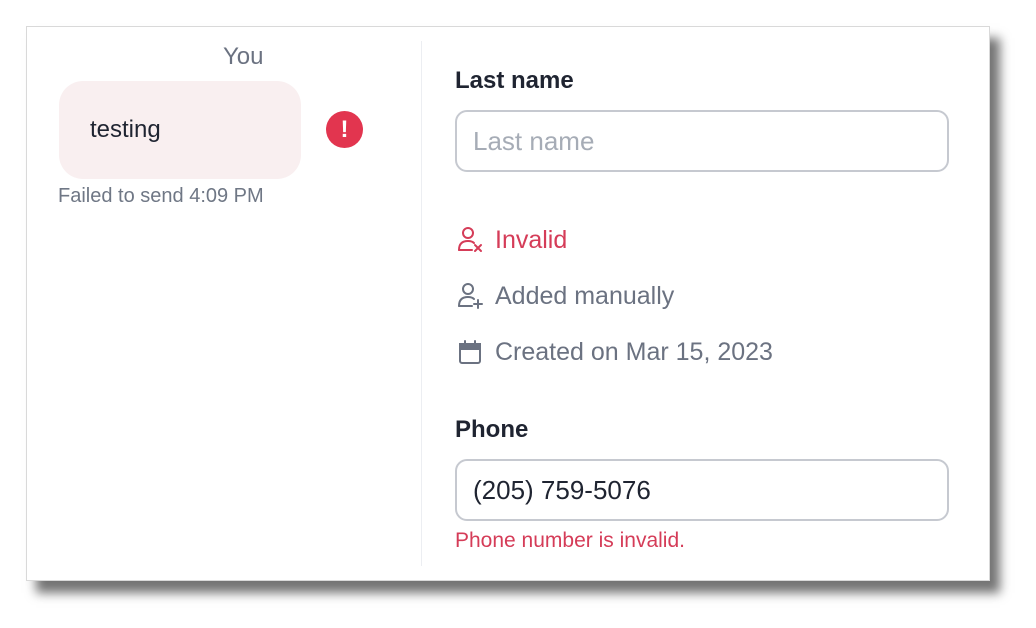  Describe the element at coordinates (585, 295) in the screenshot. I see `added-manually-text: Added manually` at that location.